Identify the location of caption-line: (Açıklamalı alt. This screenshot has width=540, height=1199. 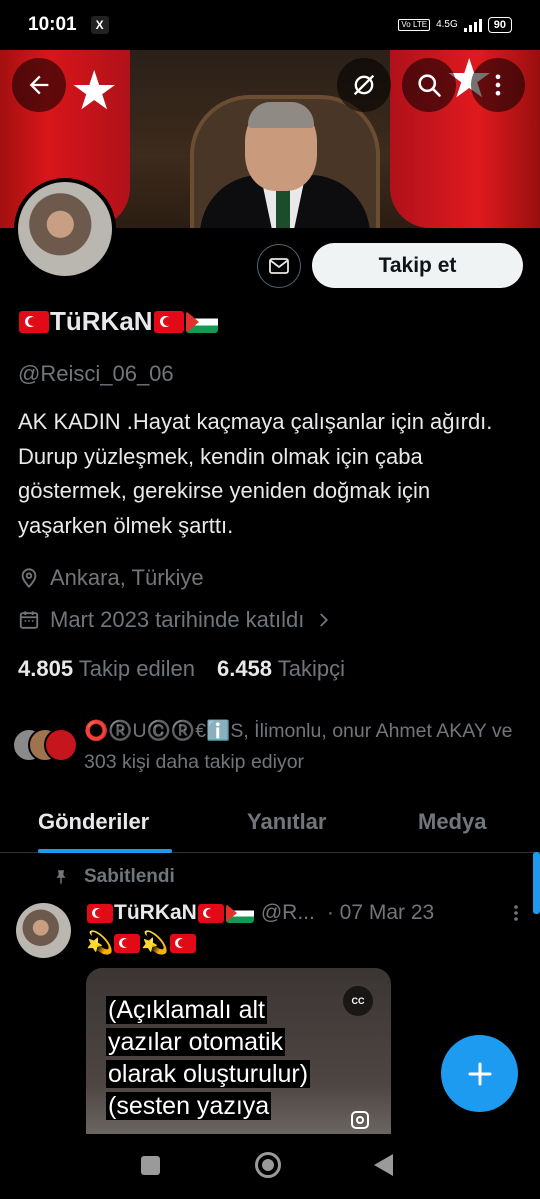
(186, 1010).